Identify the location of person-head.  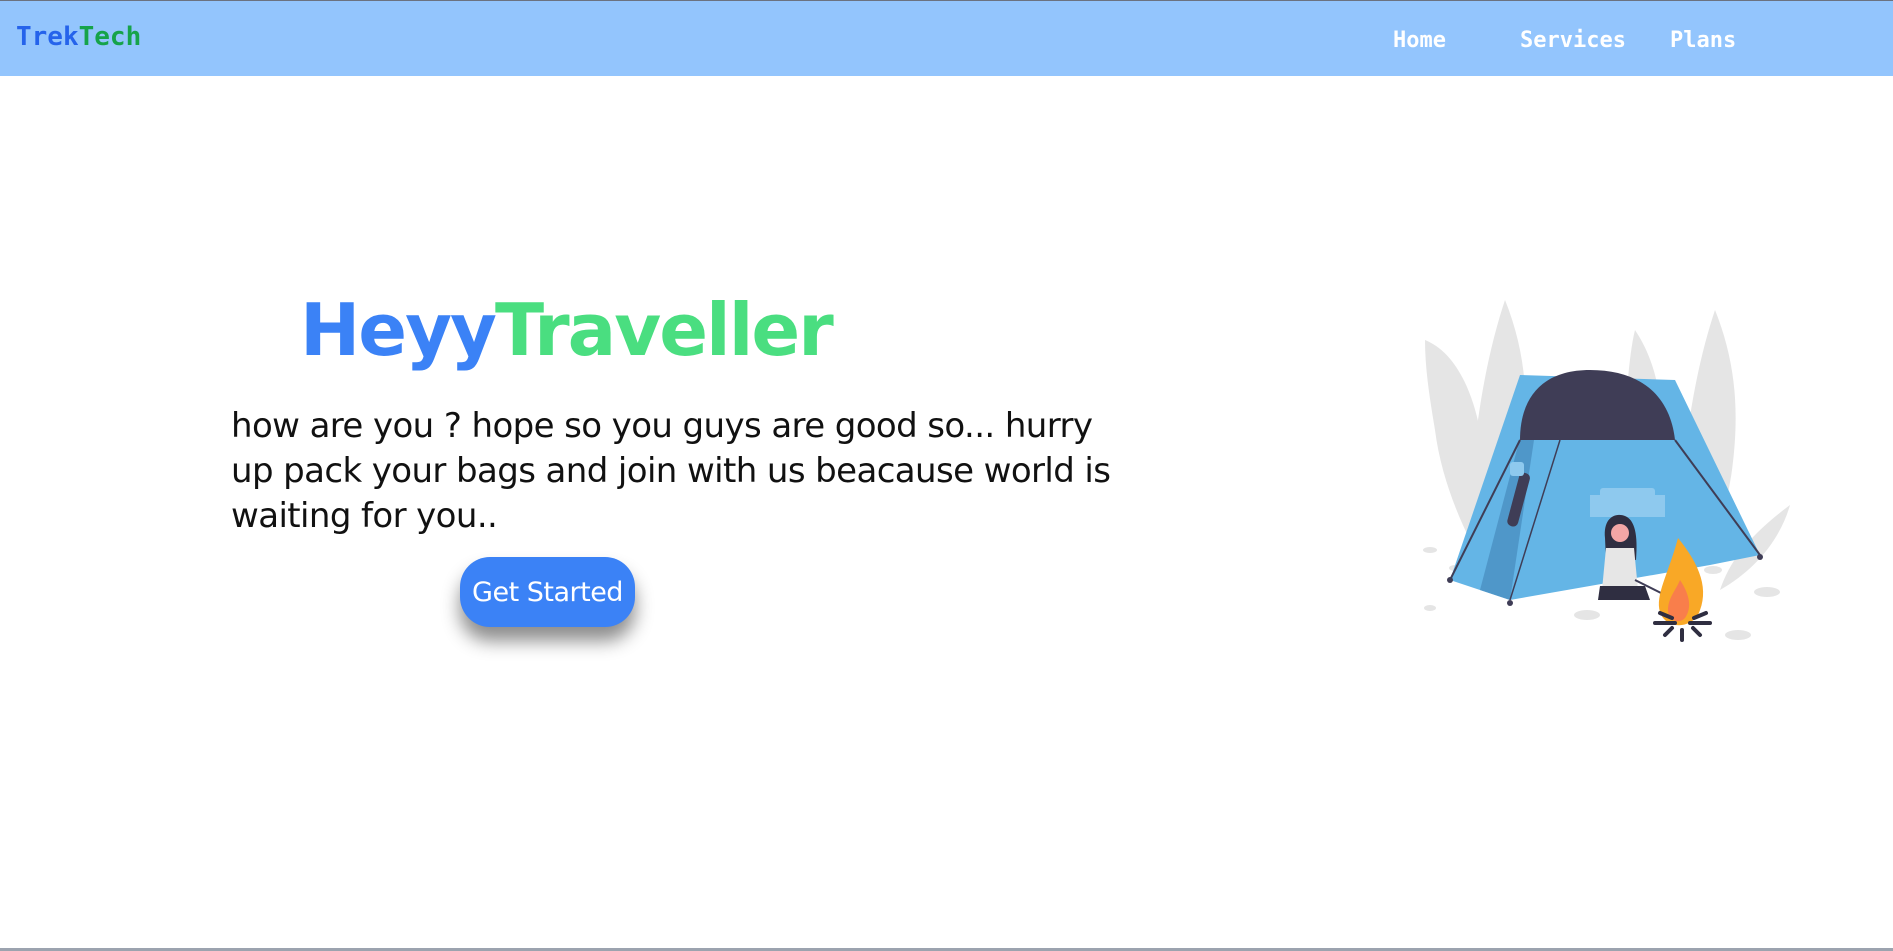
(1620, 533).